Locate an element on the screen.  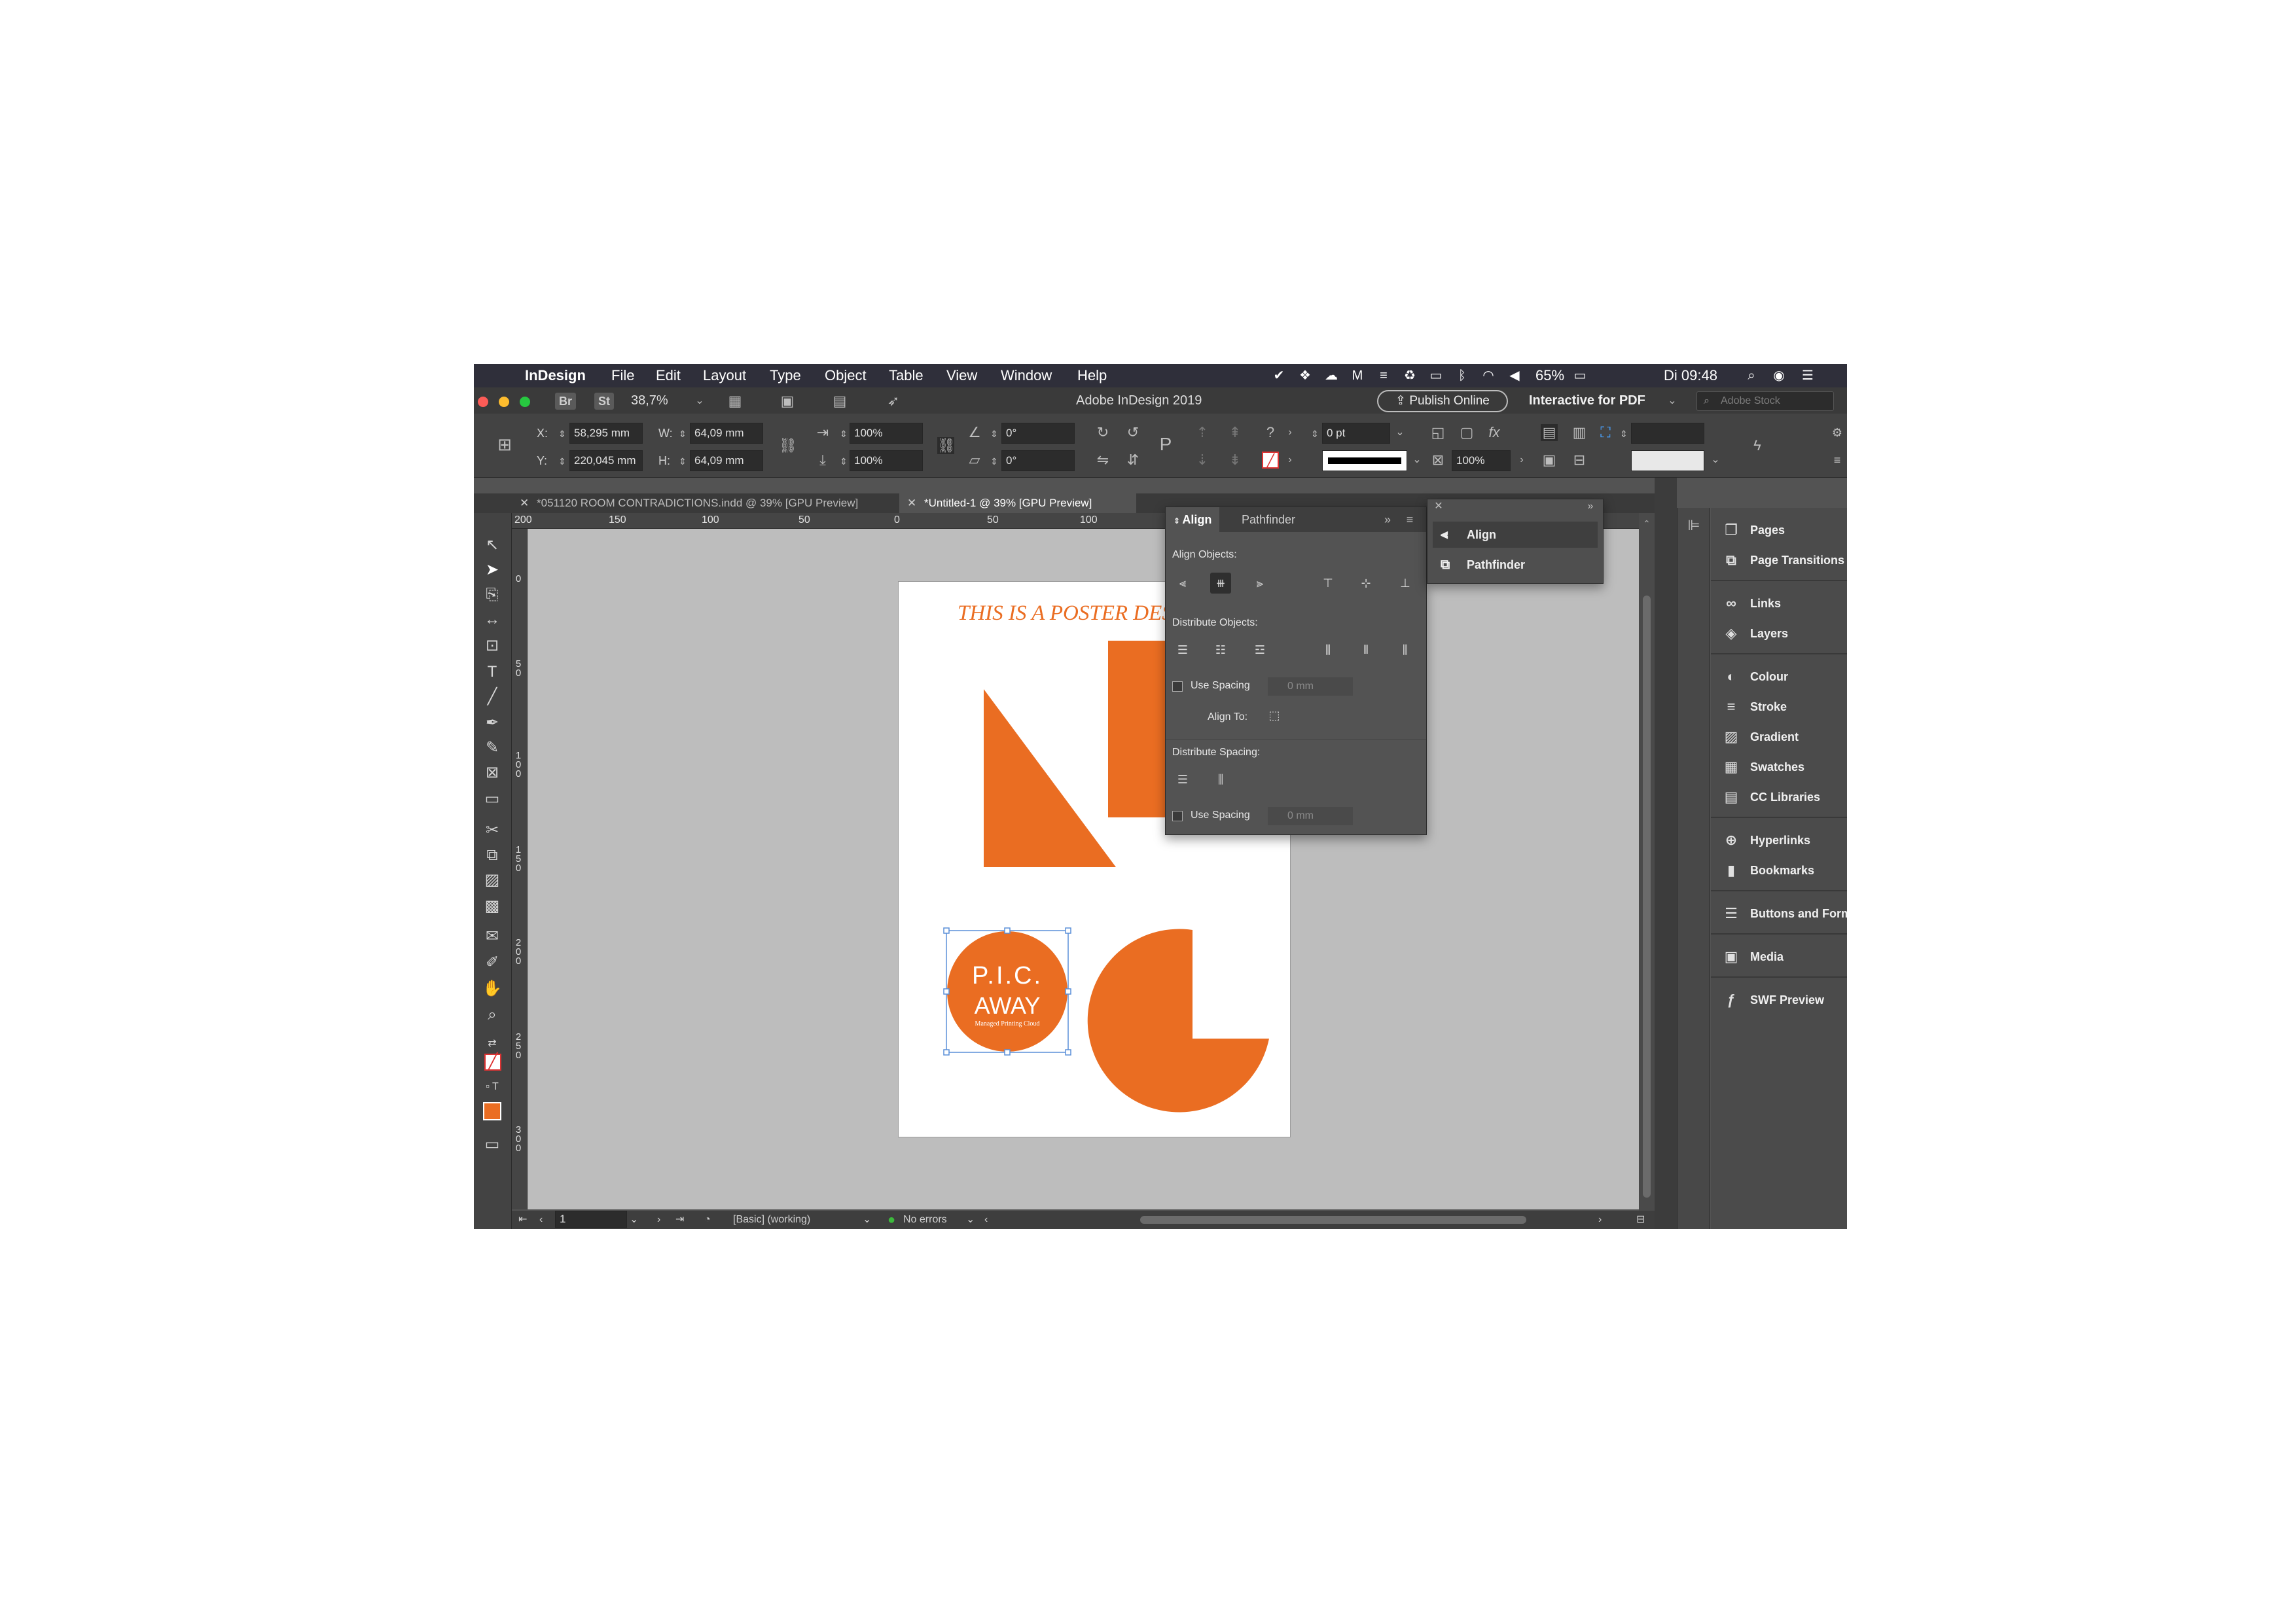
rotate-clockwise-icon: ↻ is located at coordinates (1102, 433).